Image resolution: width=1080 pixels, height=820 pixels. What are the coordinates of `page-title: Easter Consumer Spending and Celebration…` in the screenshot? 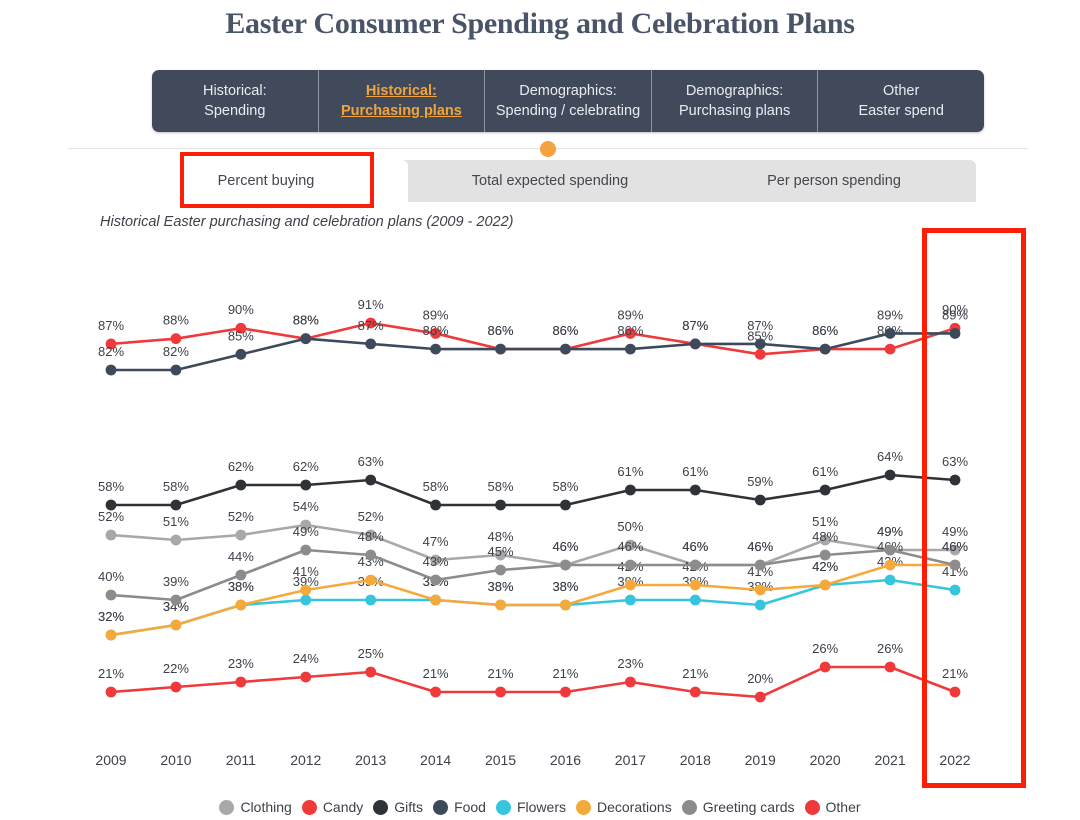 It's located at (540, 23).